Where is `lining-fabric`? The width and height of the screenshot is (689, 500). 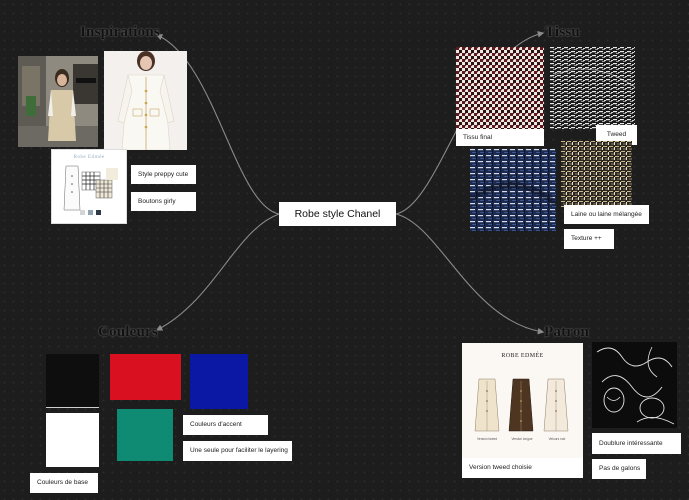 lining-fabric is located at coordinates (634, 385).